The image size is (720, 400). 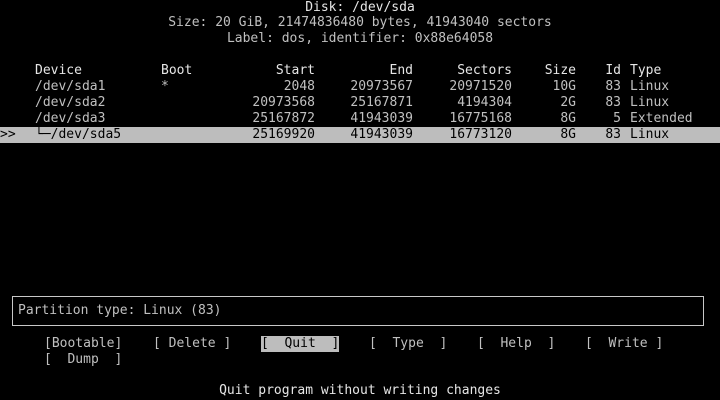 What do you see at coordinates (358, 311) in the screenshot?
I see `partition-info-box: Partition type: Linux (83)` at bounding box center [358, 311].